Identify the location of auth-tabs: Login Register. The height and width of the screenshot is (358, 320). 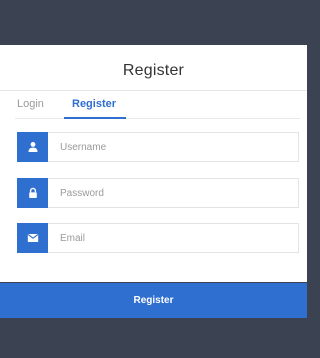
(153, 109).